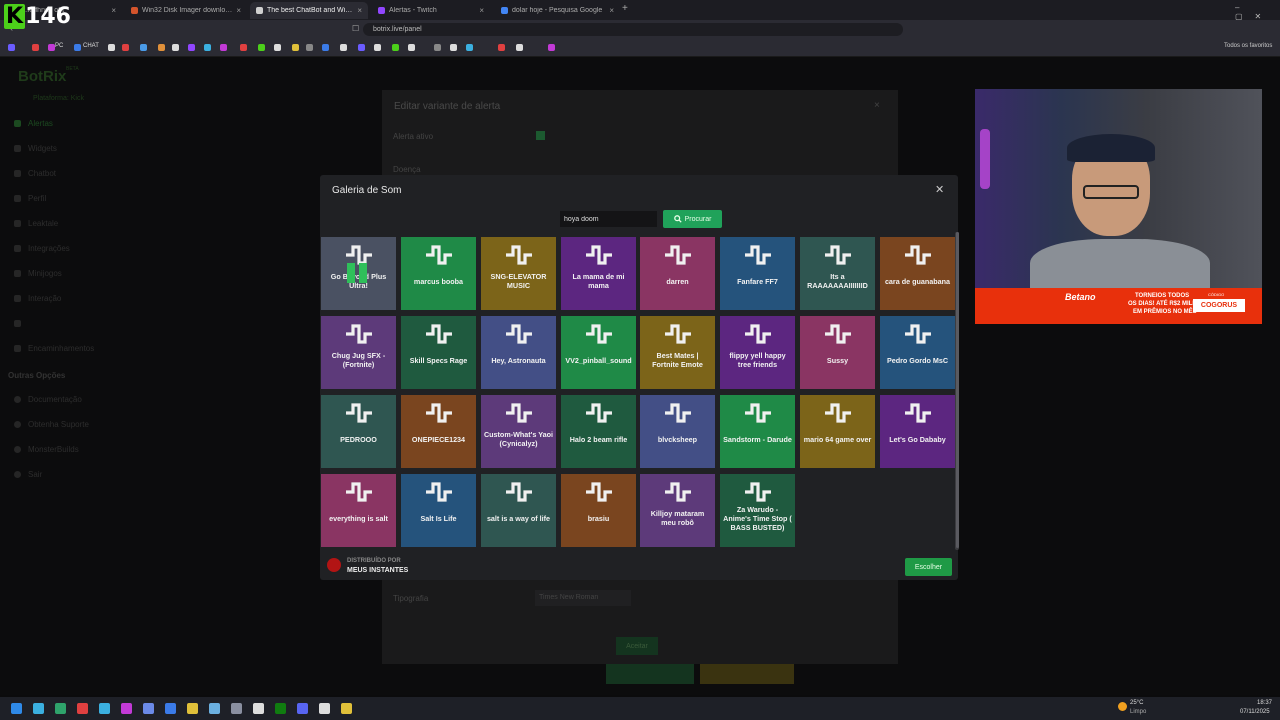 Image resolution: width=1280 pixels, height=720 pixels. What do you see at coordinates (677, 510) in the screenshot?
I see `sound-tile: Killjoy mataram meu robô` at bounding box center [677, 510].